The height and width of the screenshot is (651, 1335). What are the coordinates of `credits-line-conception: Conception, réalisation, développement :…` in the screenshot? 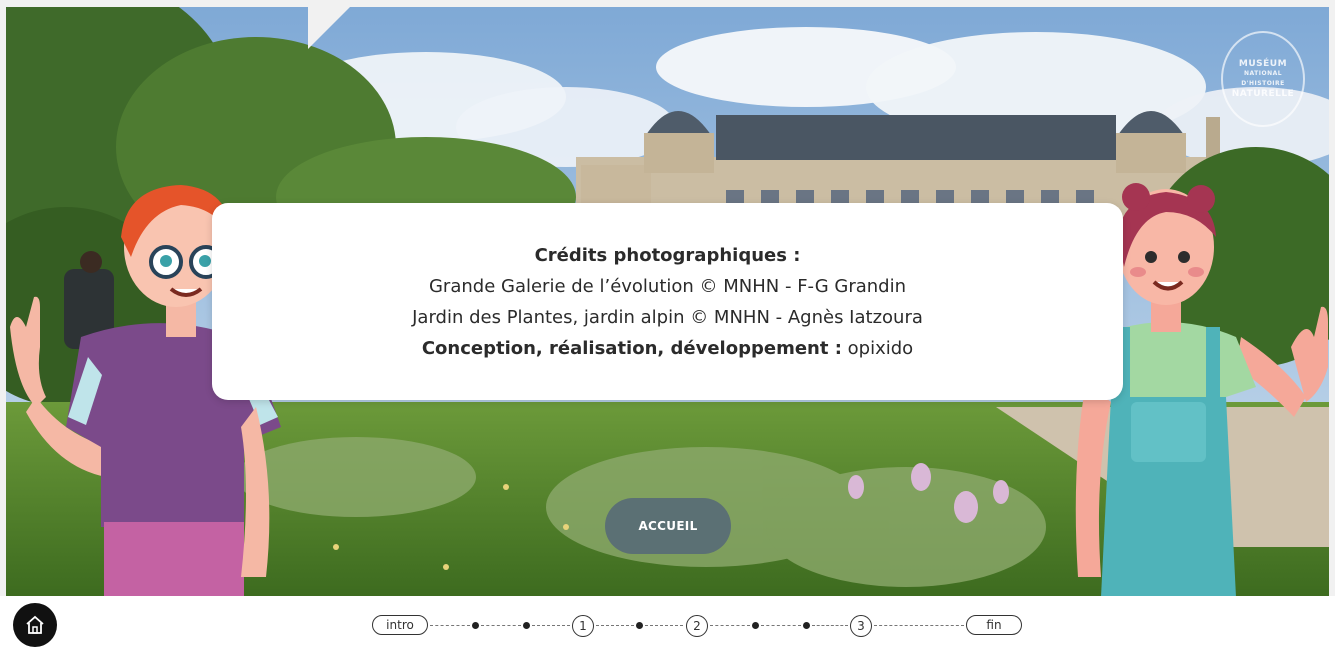 It's located at (667, 348).